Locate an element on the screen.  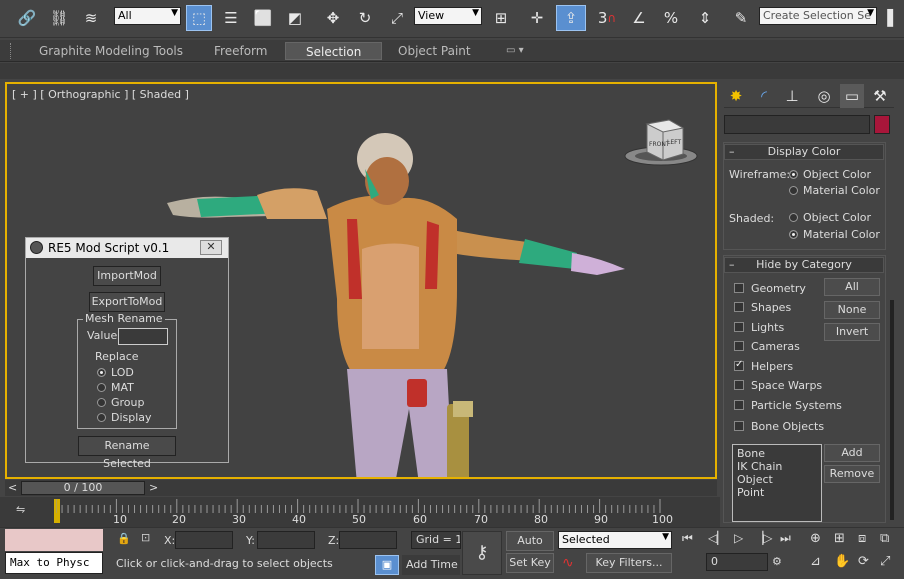
rename-selected-button: Rename Selected is located at coordinates (127, 453).